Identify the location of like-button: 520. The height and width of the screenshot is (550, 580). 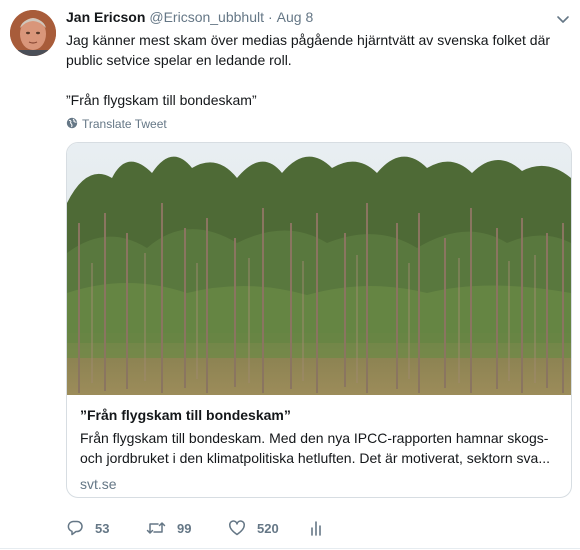
(269, 528).